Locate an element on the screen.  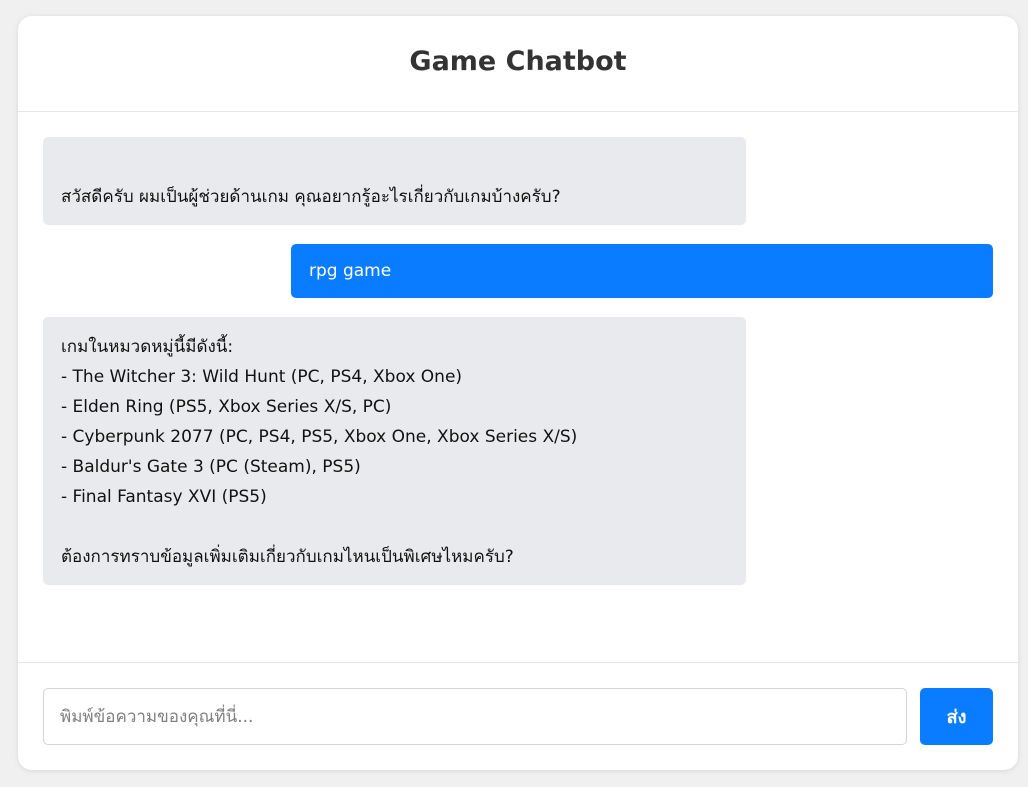
chat-header: Game Chatbot is located at coordinates (518, 64).